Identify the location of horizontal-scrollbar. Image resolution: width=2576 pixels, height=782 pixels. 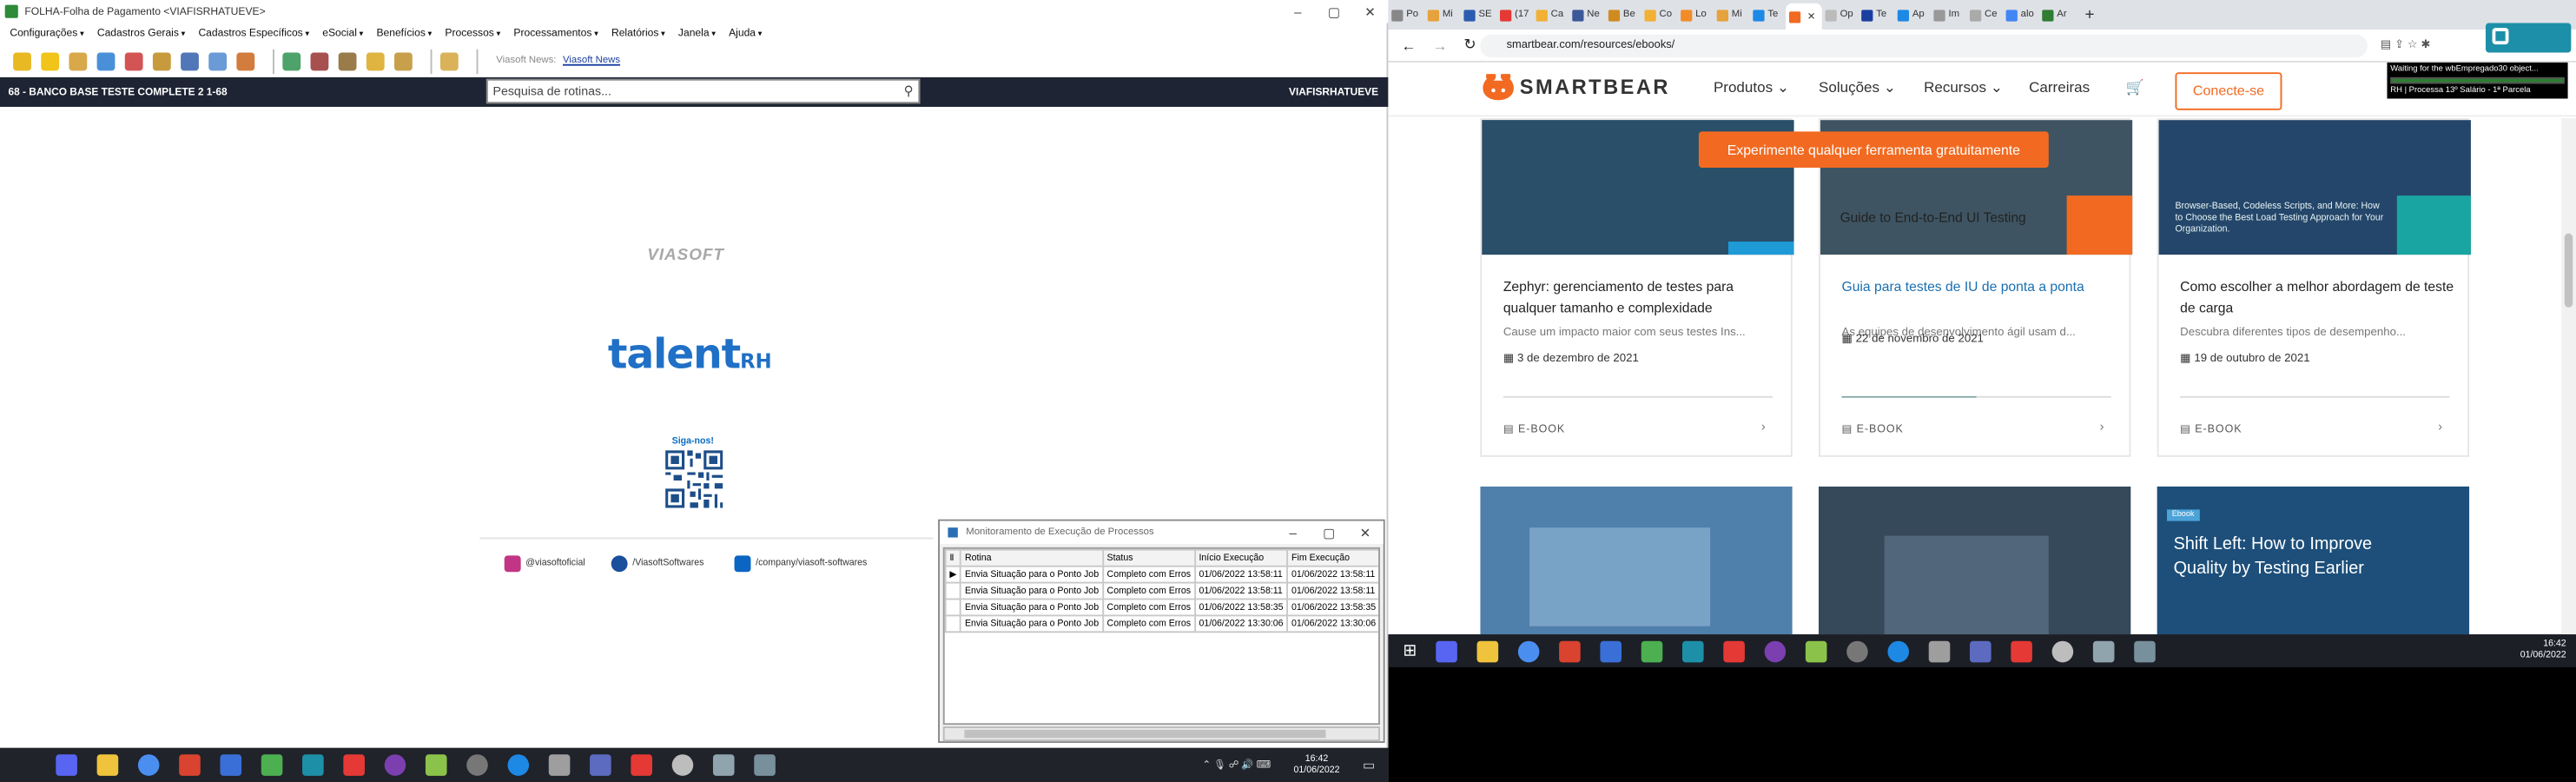
(1161, 734).